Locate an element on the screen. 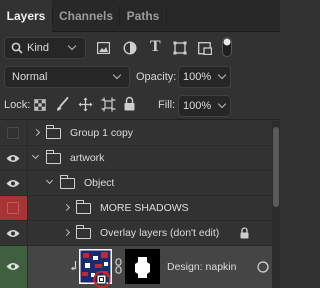 Image resolution: width=320 pixels, height=288 pixels. fill-value: 100% is located at coordinates (197, 106).